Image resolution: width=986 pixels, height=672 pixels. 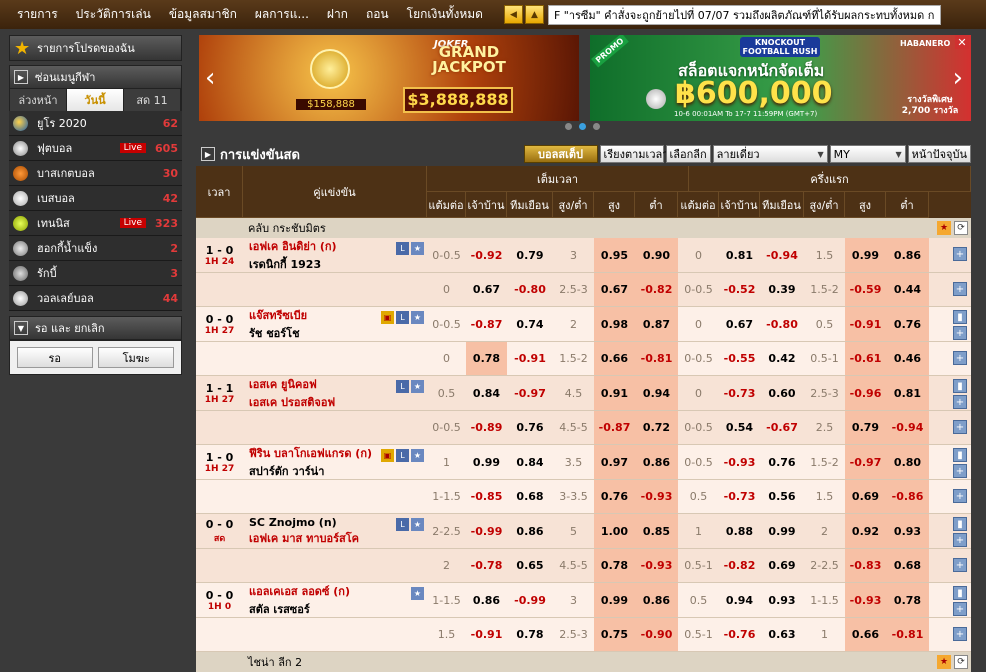 I want to click on odds-cell: -0.73, so click(x=739, y=393).